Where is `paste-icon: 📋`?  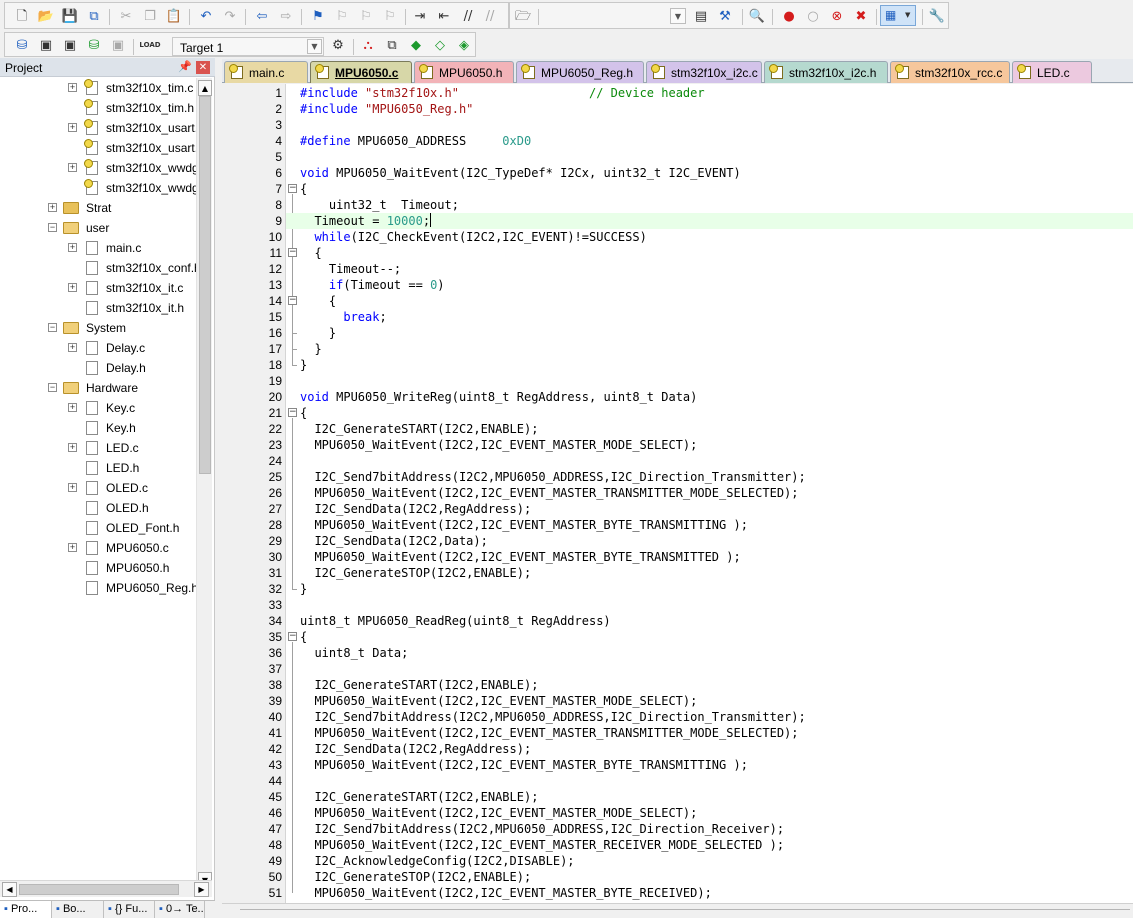
paste-icon: 📋 is located at coordinates (174, 16).